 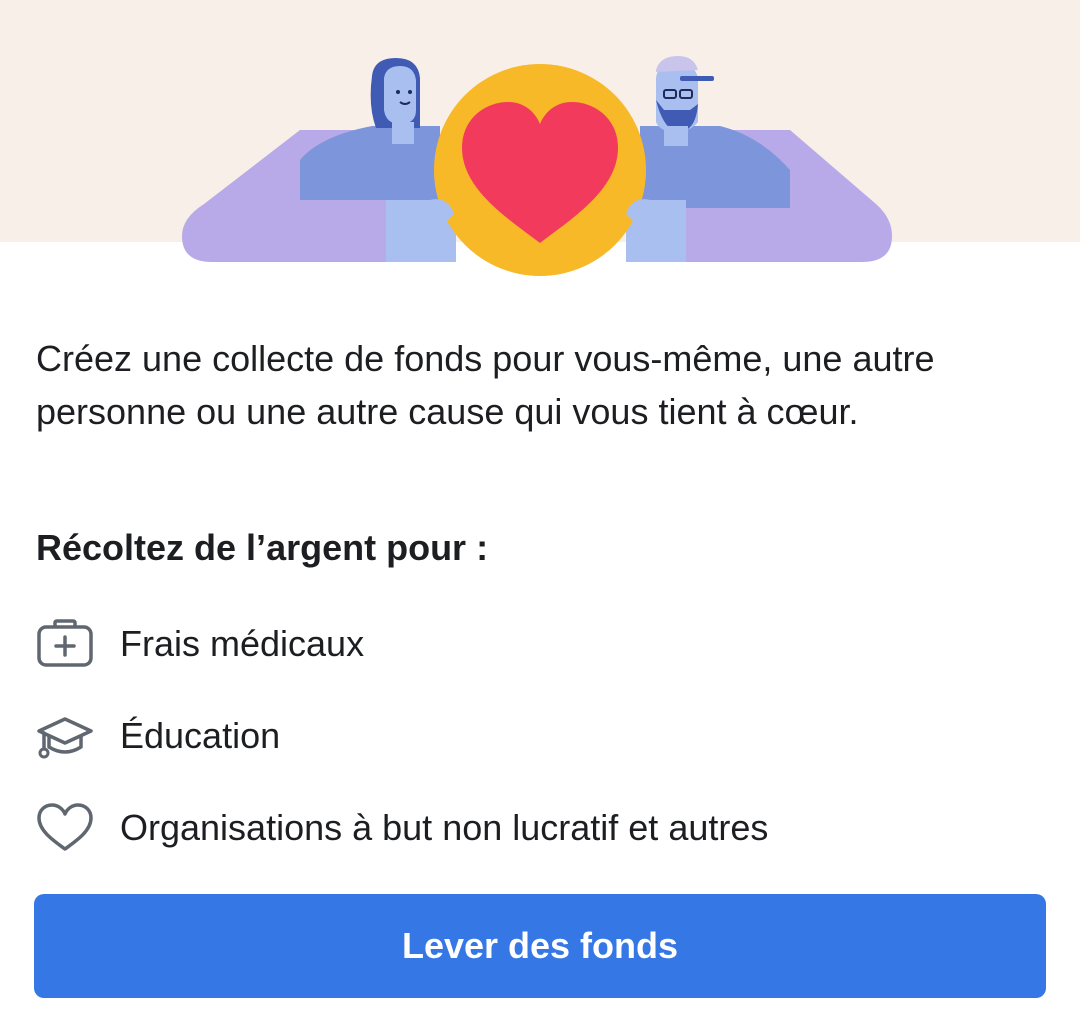 I want to click on graduation-cap-icon, so click(x=66, y=736).